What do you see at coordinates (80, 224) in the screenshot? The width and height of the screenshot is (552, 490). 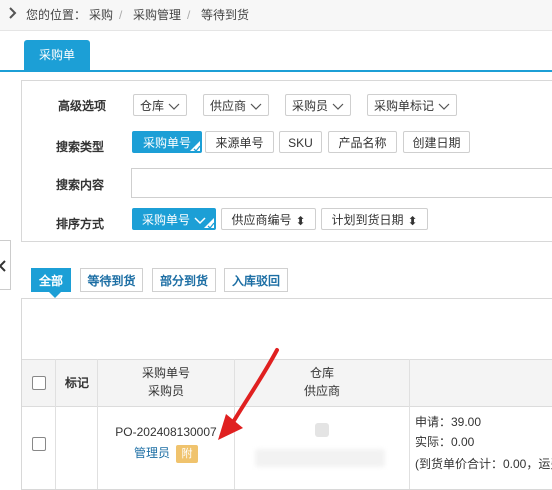 I see `sort-label: 排序方式` at bounding box center [80, 224].